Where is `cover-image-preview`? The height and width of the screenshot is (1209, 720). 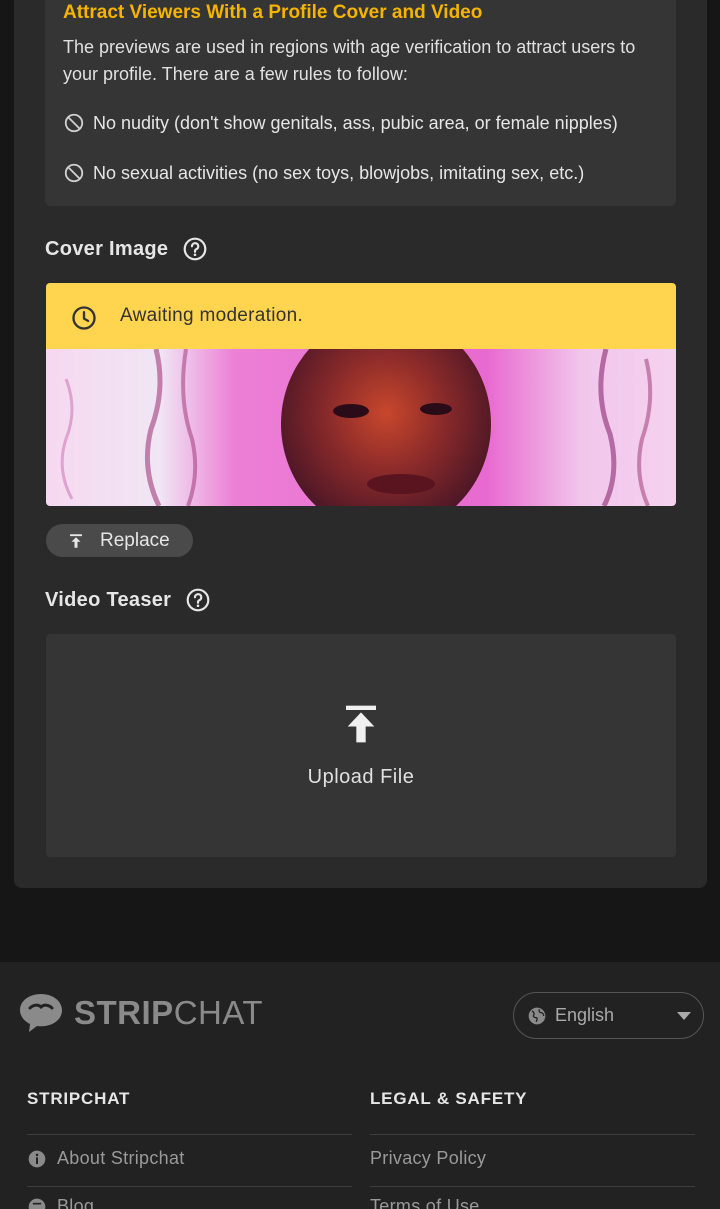 cover-image-preview is located at coordinates (361, 427).